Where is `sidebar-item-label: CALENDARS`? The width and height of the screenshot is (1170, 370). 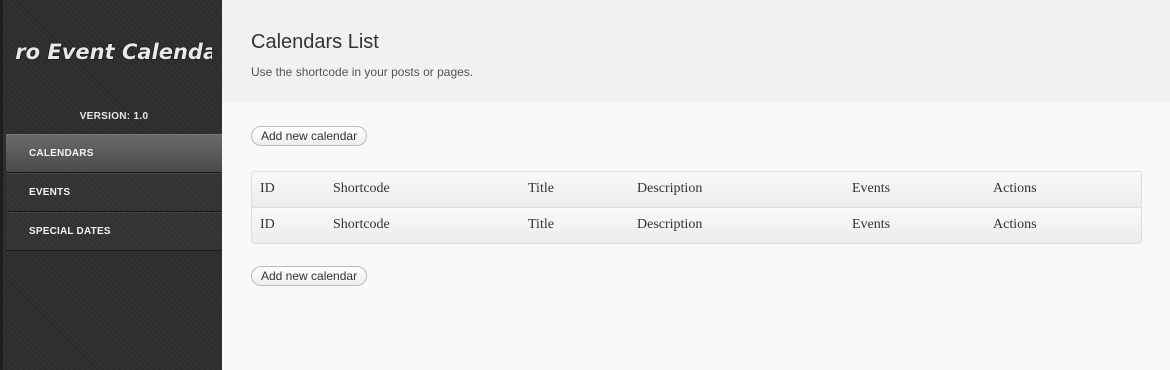
sidebar-item-label: CALENDARS is located at coordinates (61, 153).